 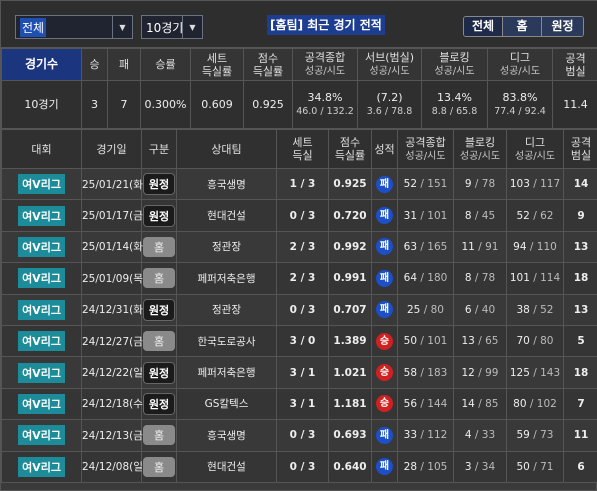 What do you see at coordinates (389, 64) in the screenshot?
I see `summary-header-serve: 서브(범실) 성공/시도` at bounding box center [389, 64].